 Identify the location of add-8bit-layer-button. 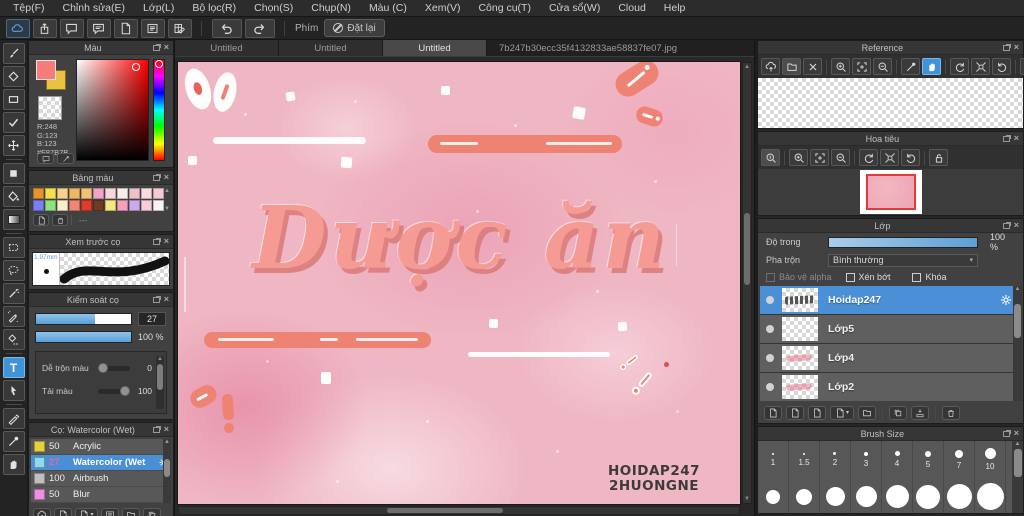
(795, 412).